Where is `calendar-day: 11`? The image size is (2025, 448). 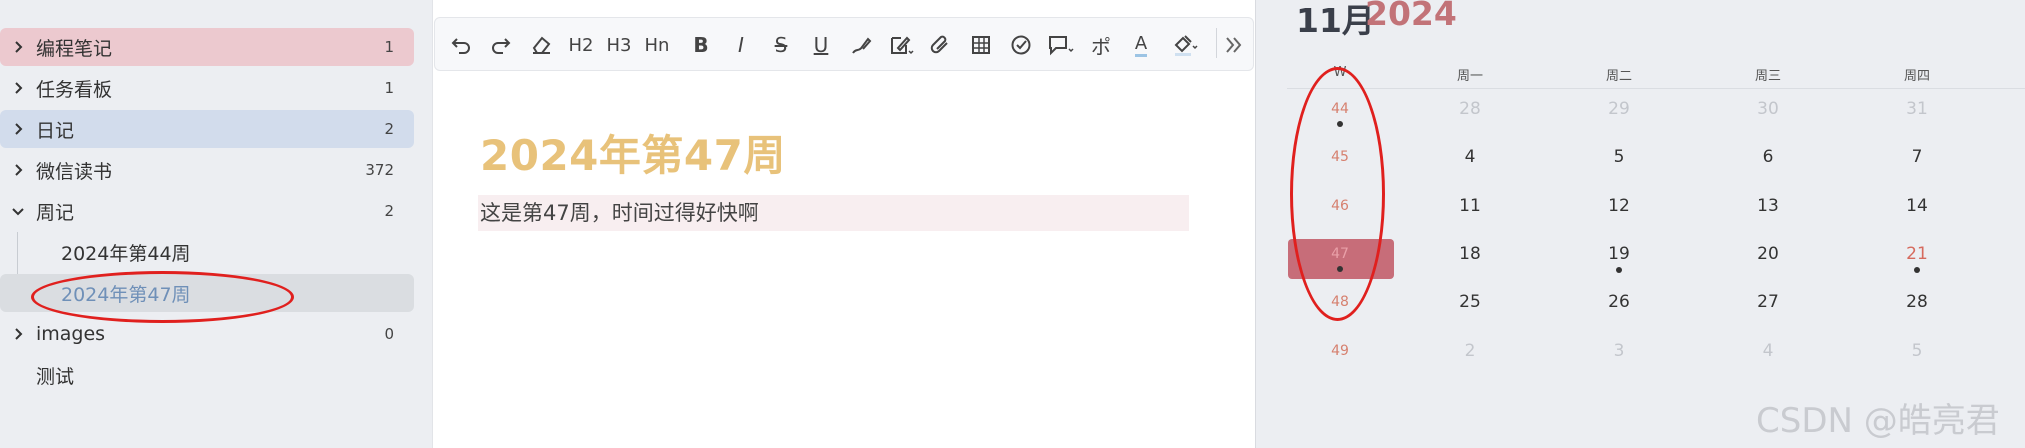 calendar-day: 11 is located at coordinates (1470, 206).